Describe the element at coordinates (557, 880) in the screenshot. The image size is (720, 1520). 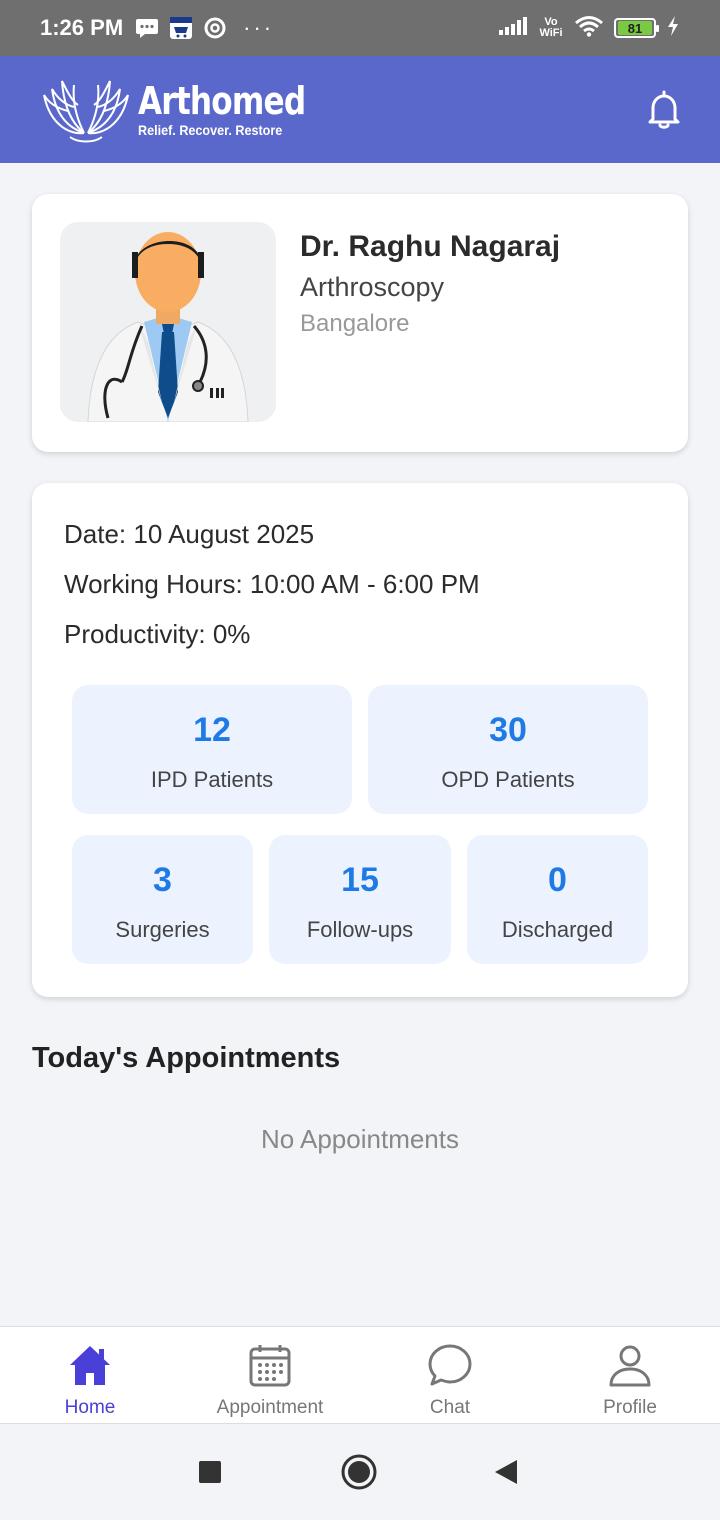
I see `stat-value: 0` at that location.